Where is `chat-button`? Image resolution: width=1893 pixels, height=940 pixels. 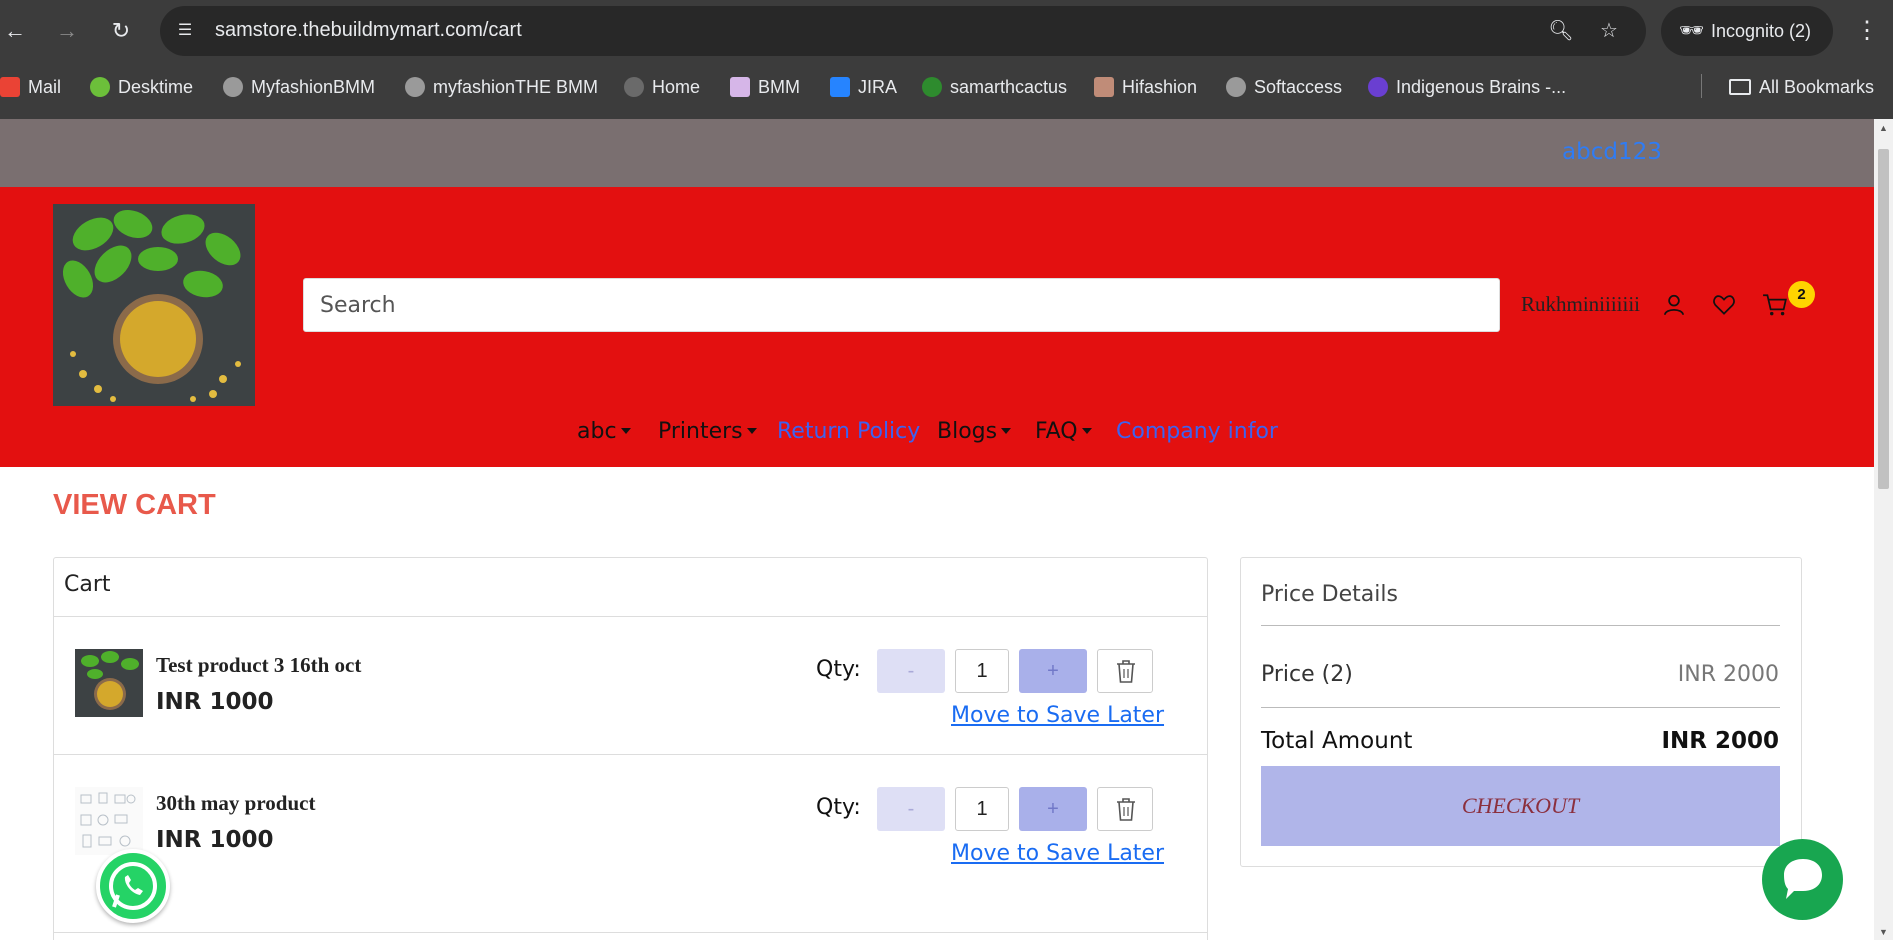
chat-button is located at coordinates (1802, 879).